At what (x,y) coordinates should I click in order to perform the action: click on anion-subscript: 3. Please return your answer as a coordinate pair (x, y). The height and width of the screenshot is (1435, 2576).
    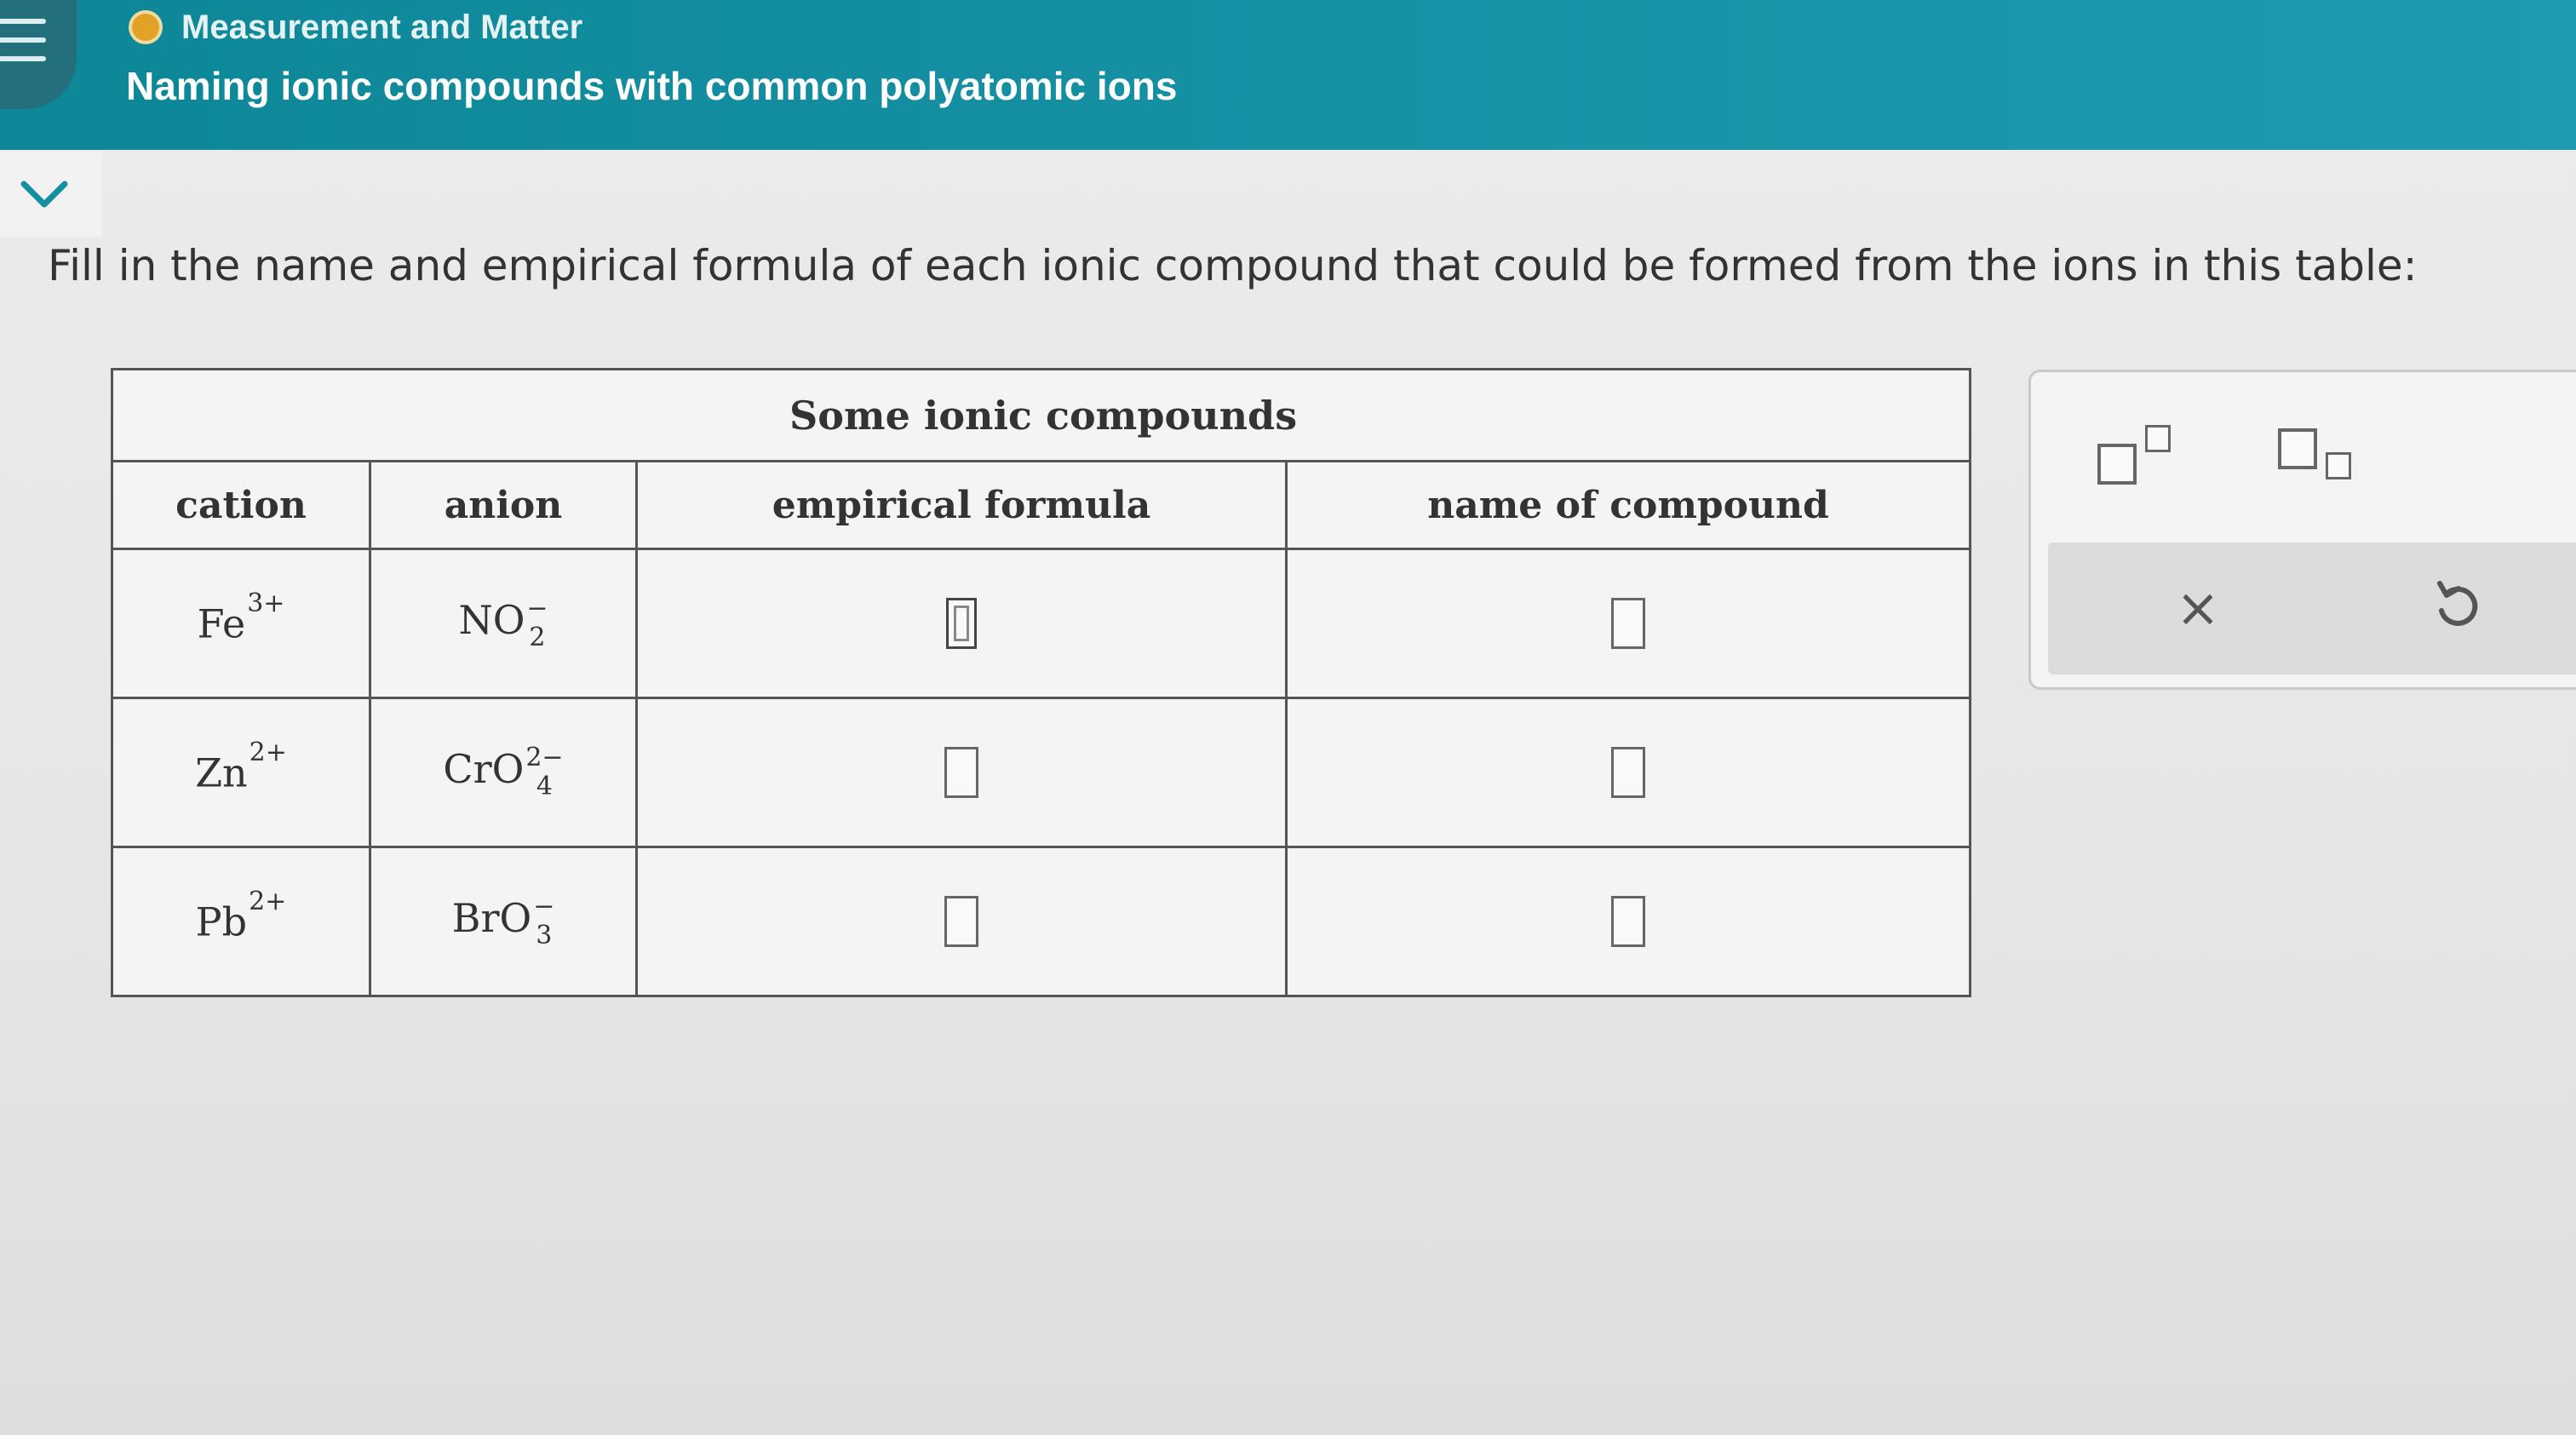
    Looking at the image, I should click on (544, 935).